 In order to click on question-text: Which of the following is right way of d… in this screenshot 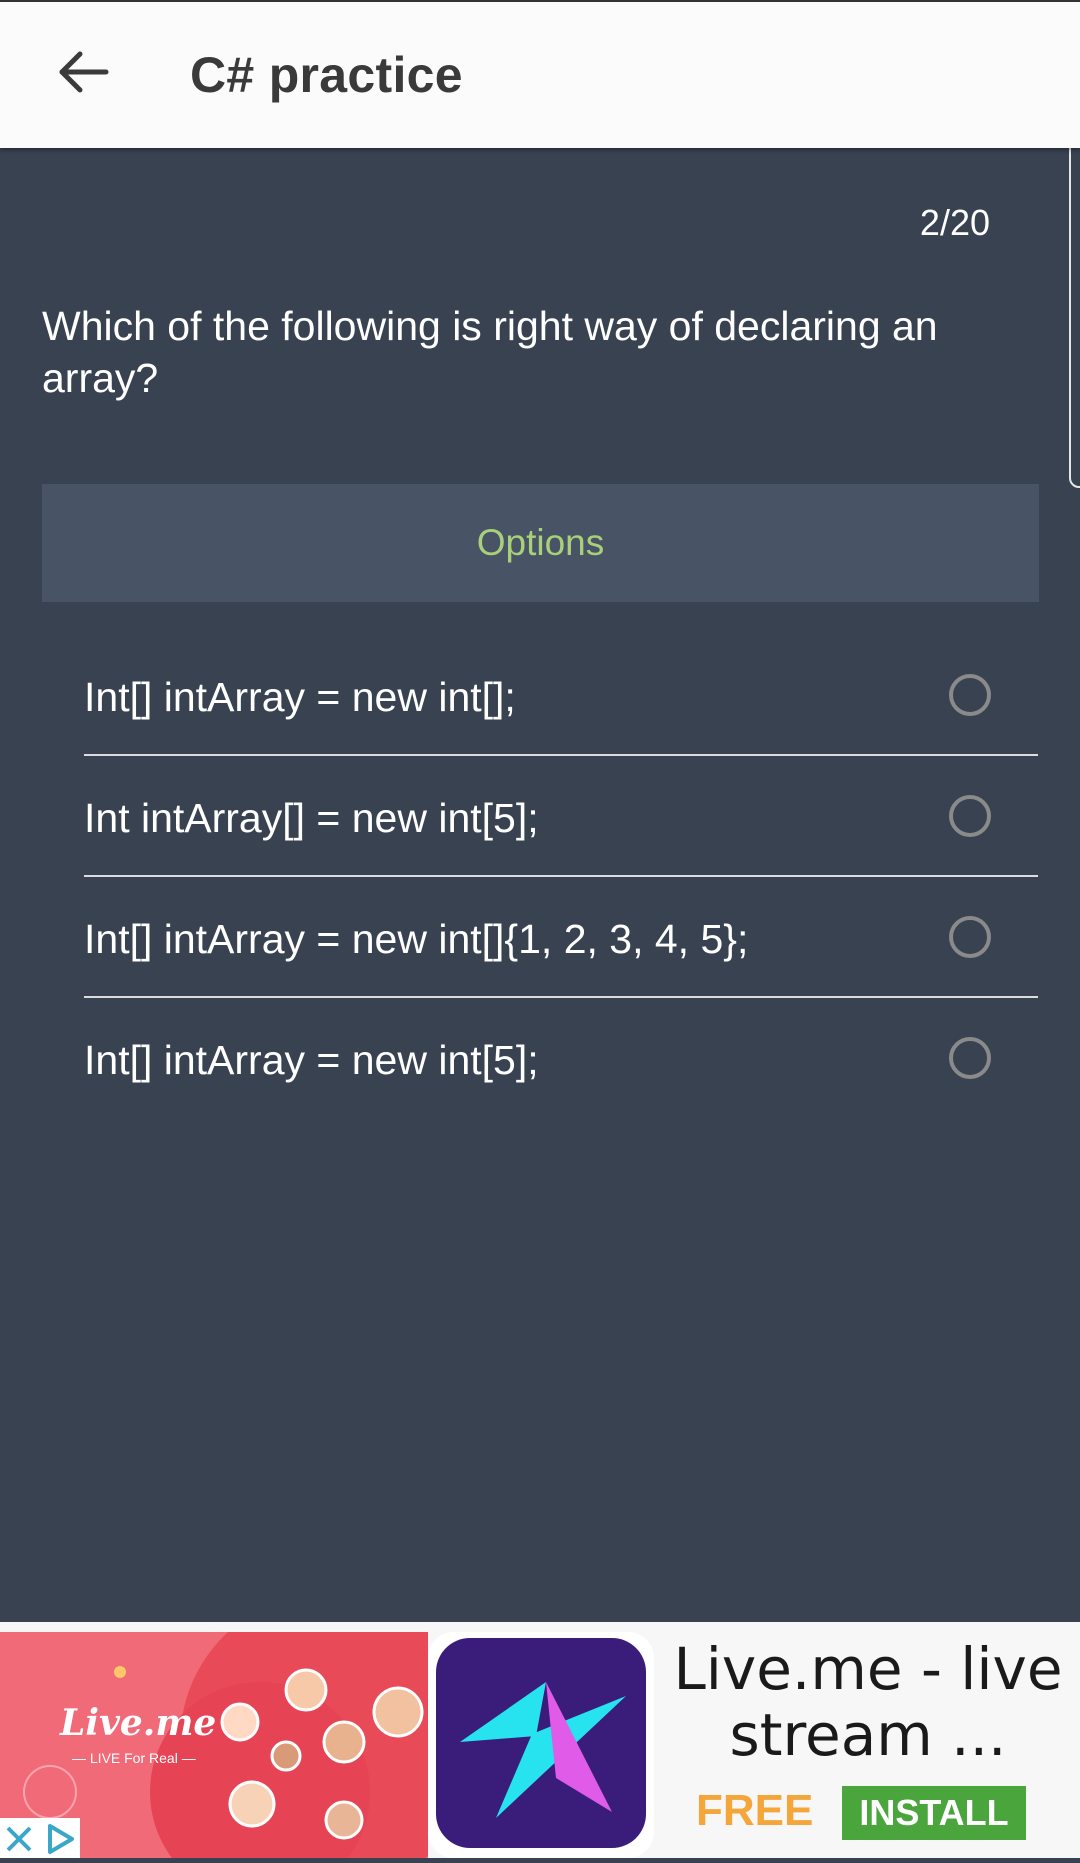, I will do `click(490, 352)`.